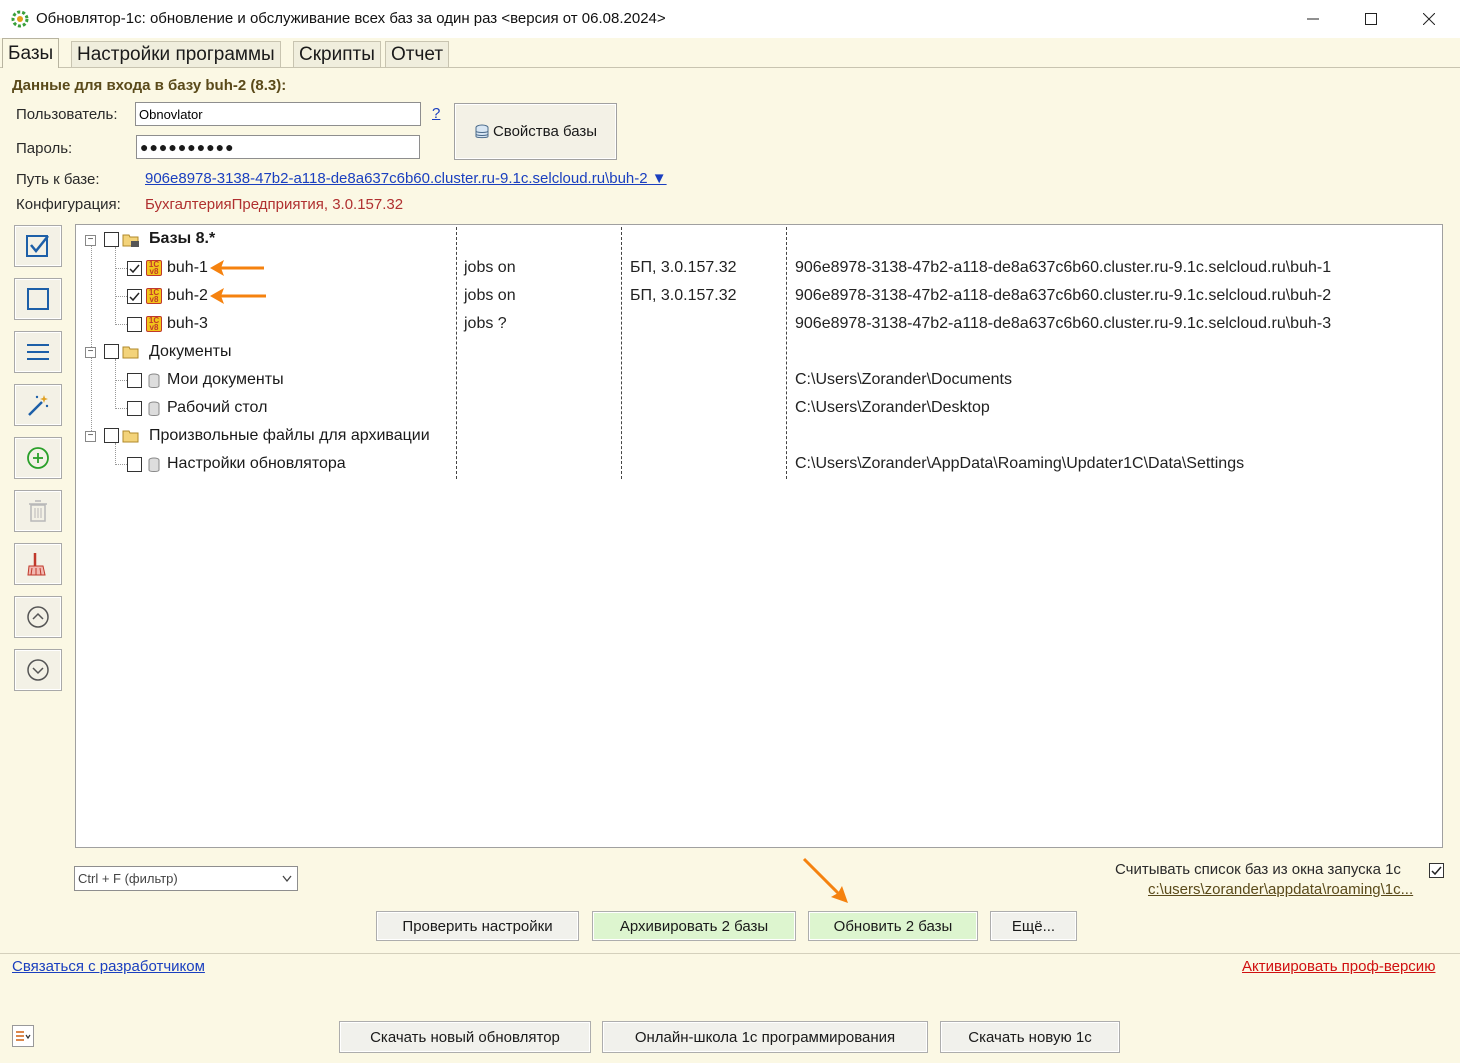 This screenshot has width=1460, height=1063. I want to click on magic-wand-button, so click(38, 405).